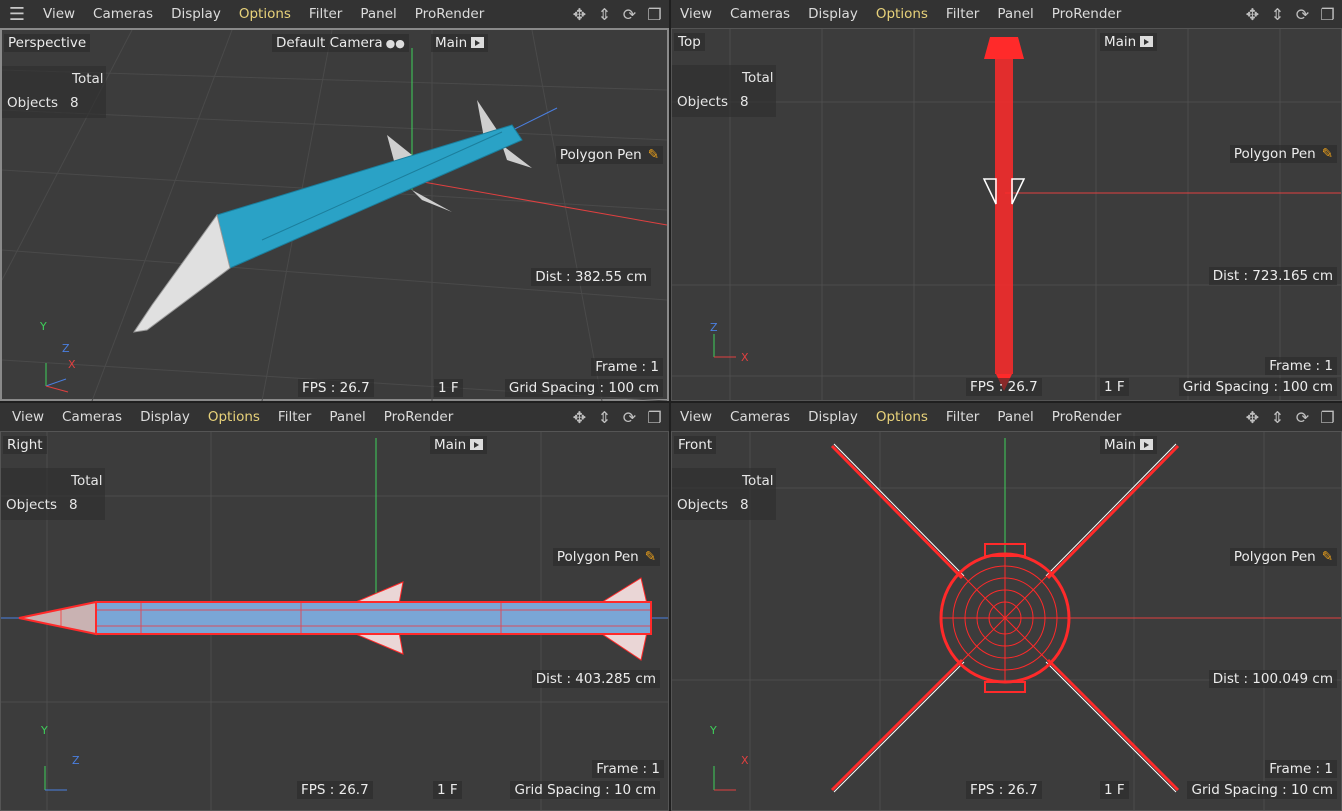  Describe the element at coordinates (695, 445) in the screenshot. I see `viewport-name: Front` at that location.